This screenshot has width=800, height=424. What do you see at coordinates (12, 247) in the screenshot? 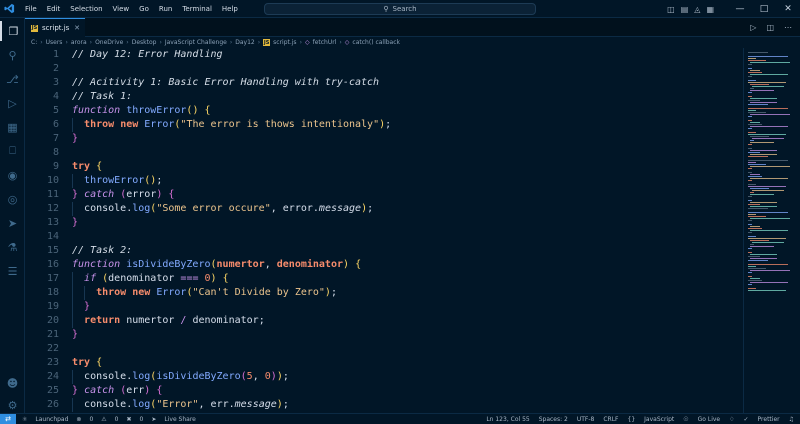
I see `testing-icon: ⚗` at bounding box center [12, 247].